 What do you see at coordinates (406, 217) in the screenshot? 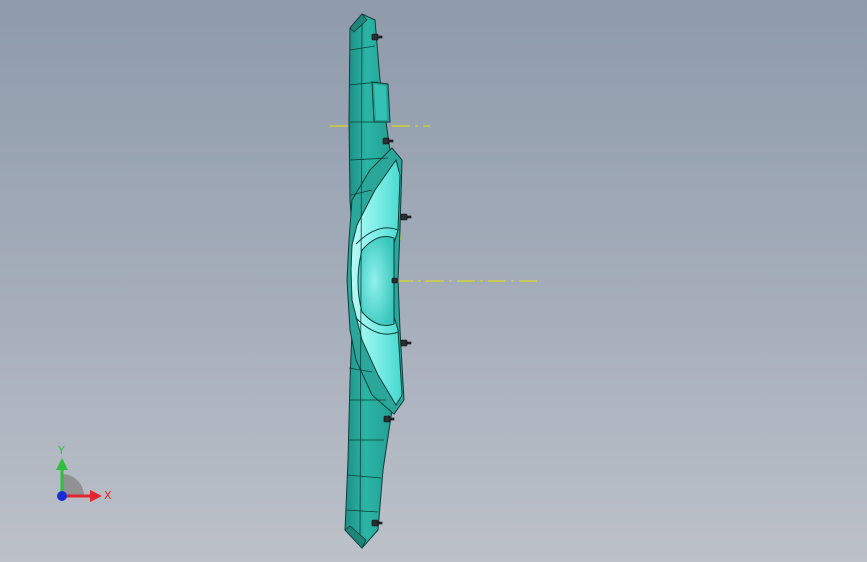
I see `stud-mid-upper` at bounding box center [406, 217].